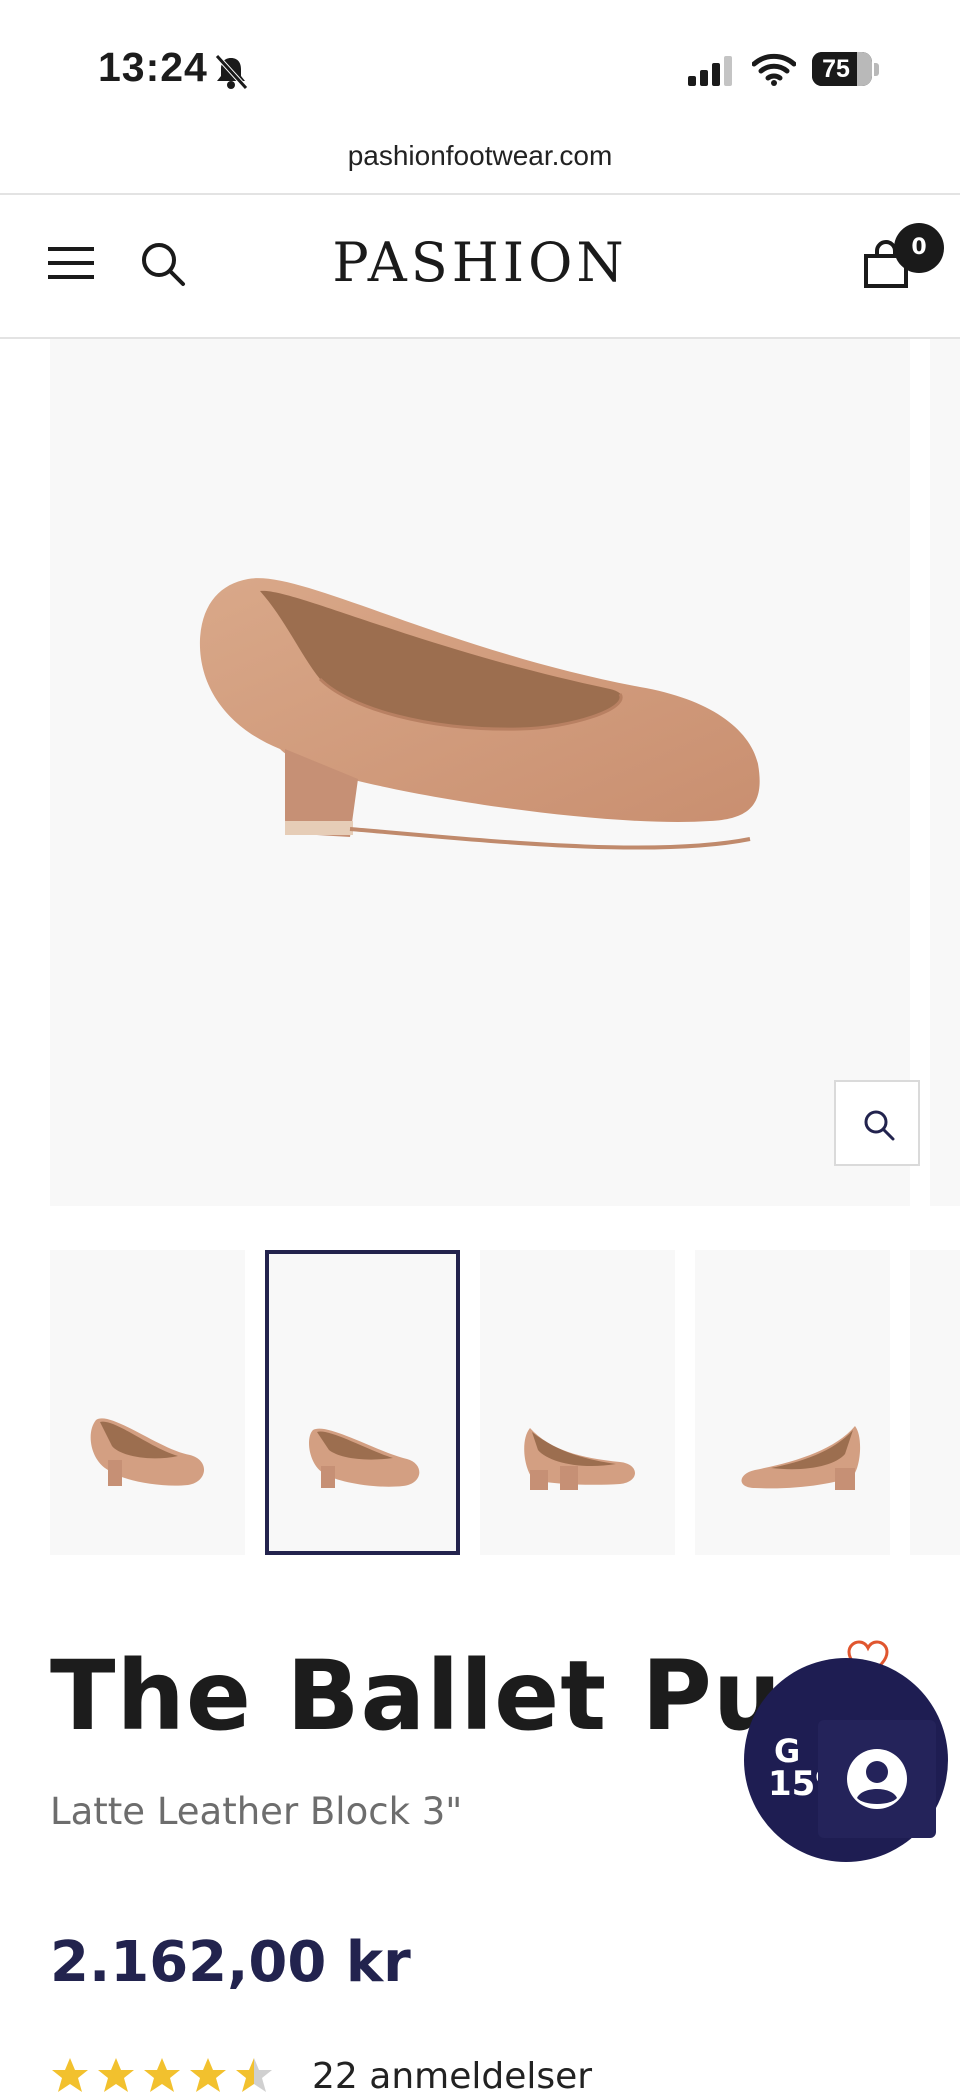 The image size is (960, 2100). What do you see at coordinates (935, 1402) in the screenshot?
I see `thumbnail-5-peek` at bounding box center [935, 1402].